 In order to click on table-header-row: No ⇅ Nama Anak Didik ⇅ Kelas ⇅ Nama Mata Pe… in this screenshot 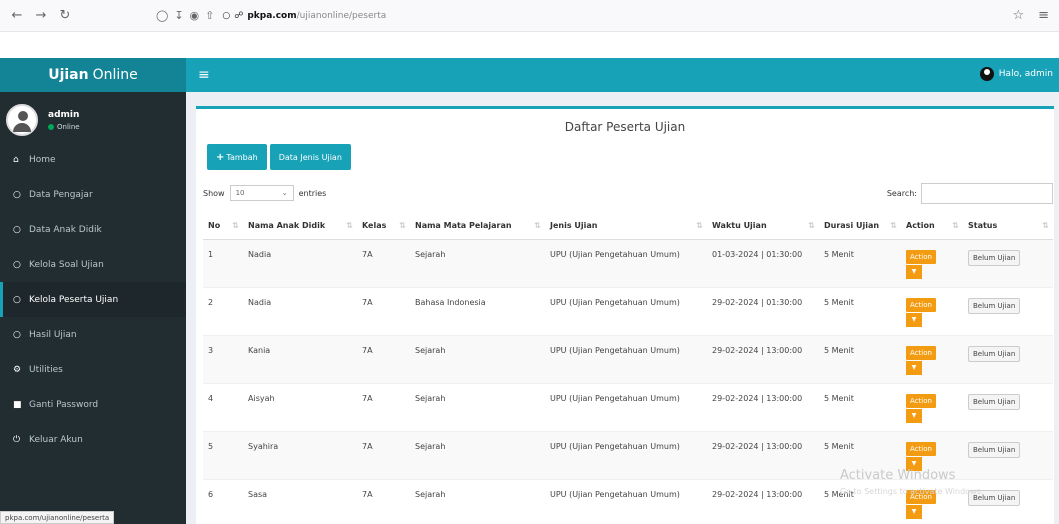, I will do `click(628, 226)`.